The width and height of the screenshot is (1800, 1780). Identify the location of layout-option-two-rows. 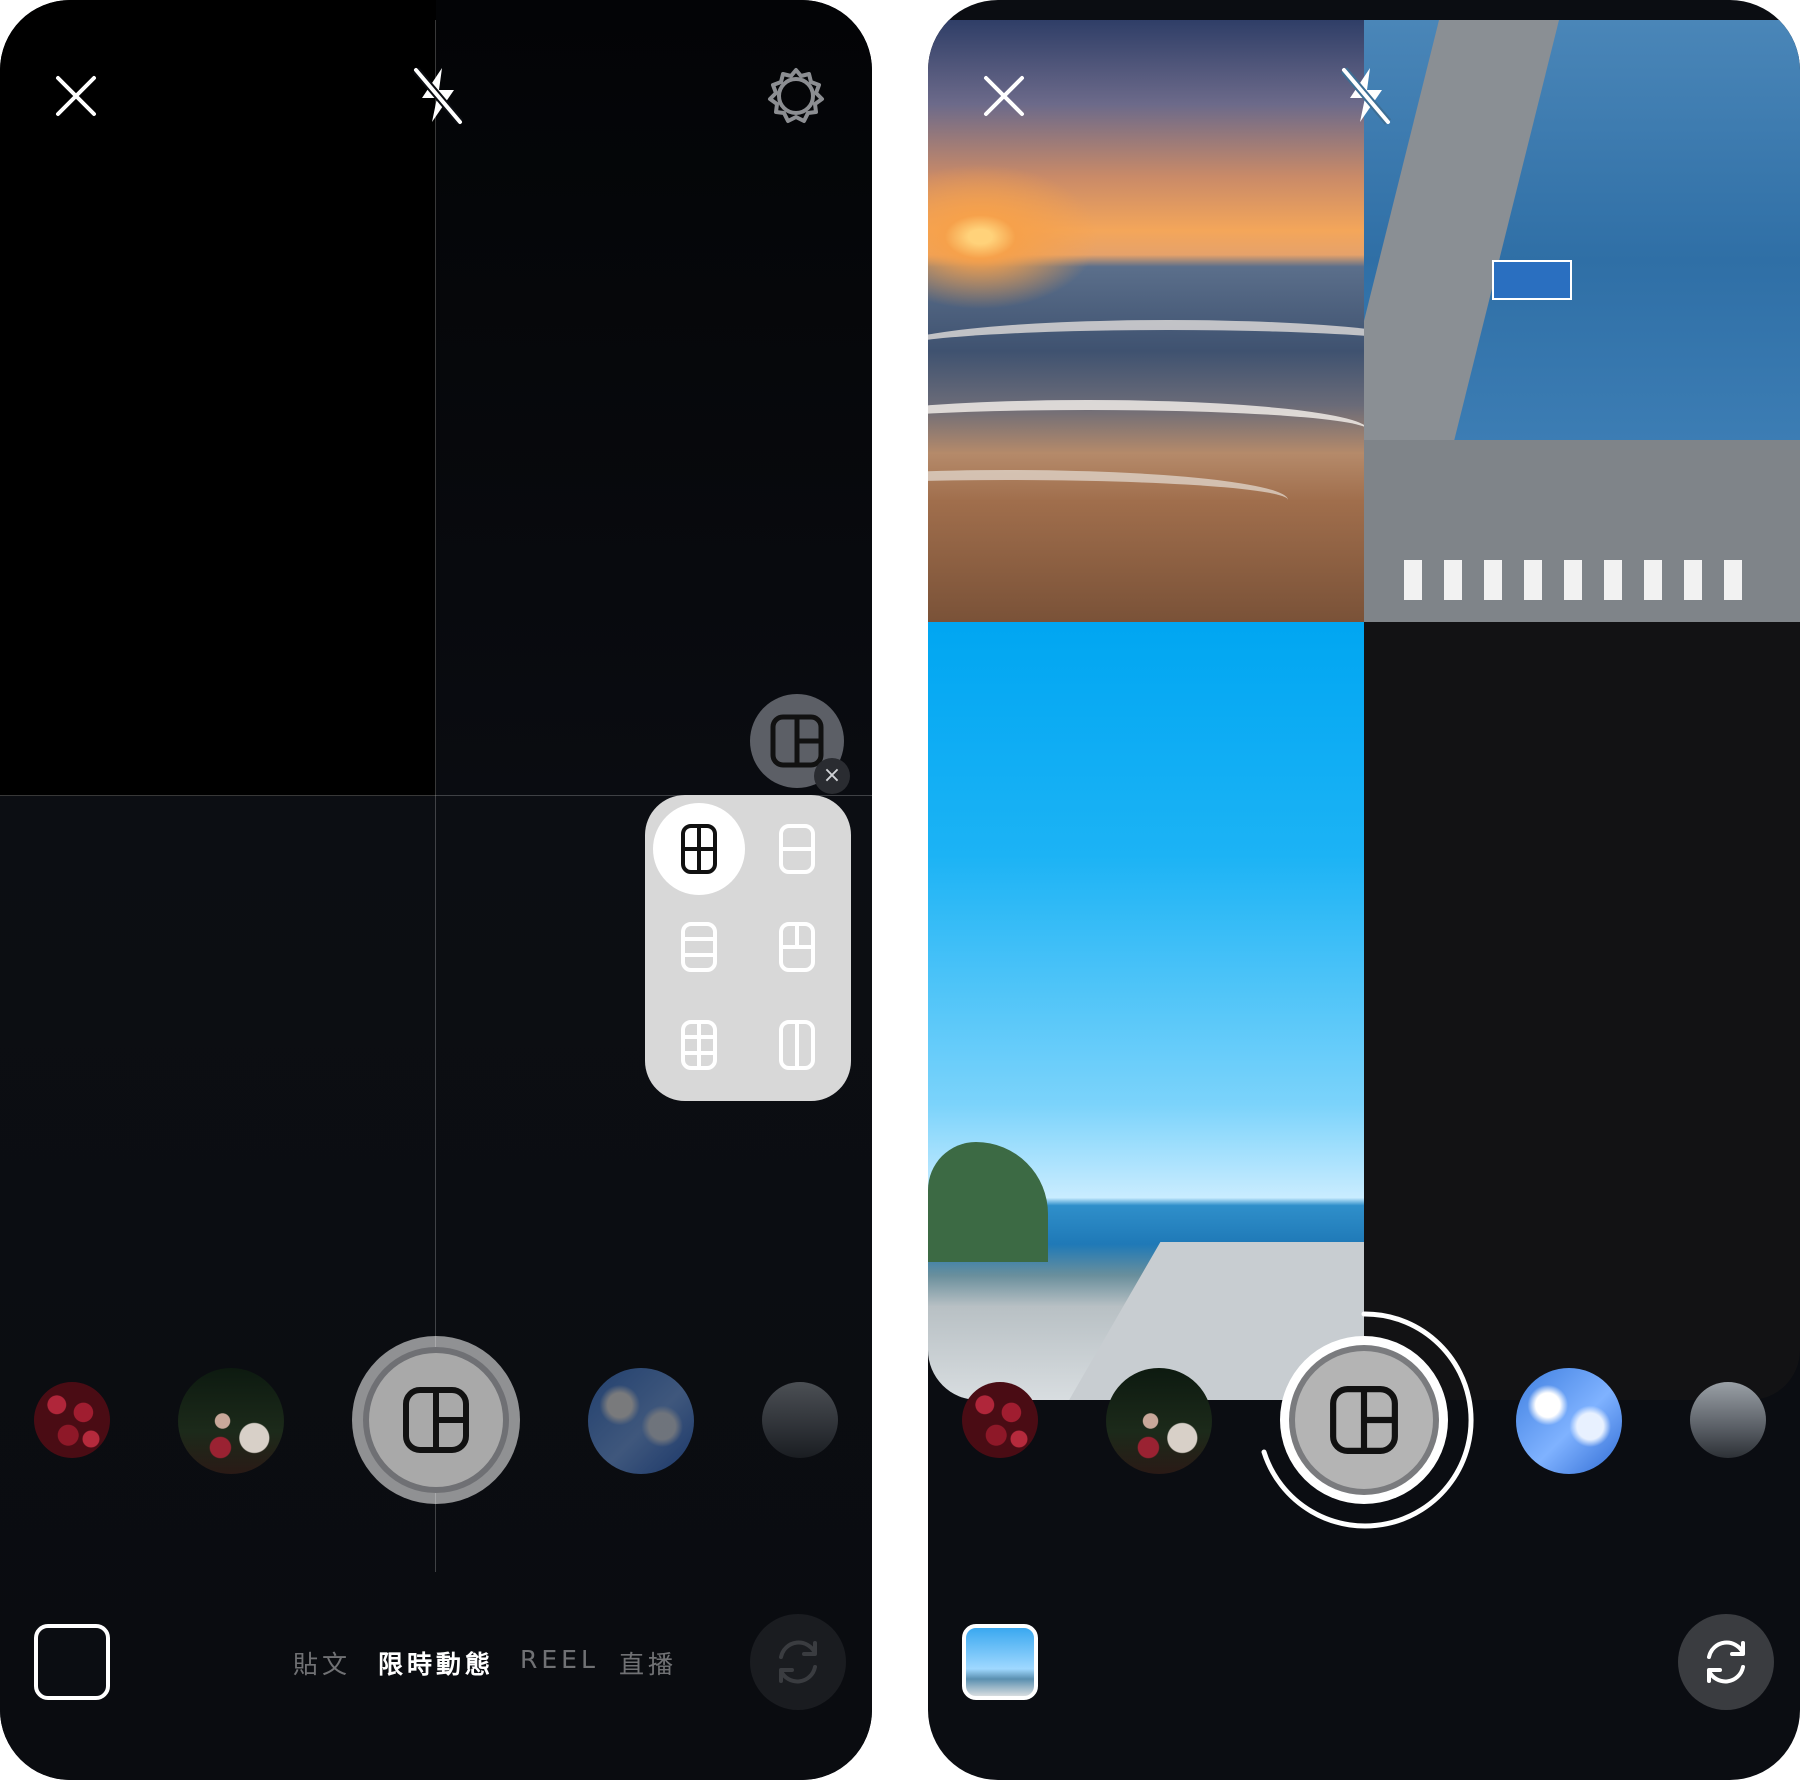
(797, 849).